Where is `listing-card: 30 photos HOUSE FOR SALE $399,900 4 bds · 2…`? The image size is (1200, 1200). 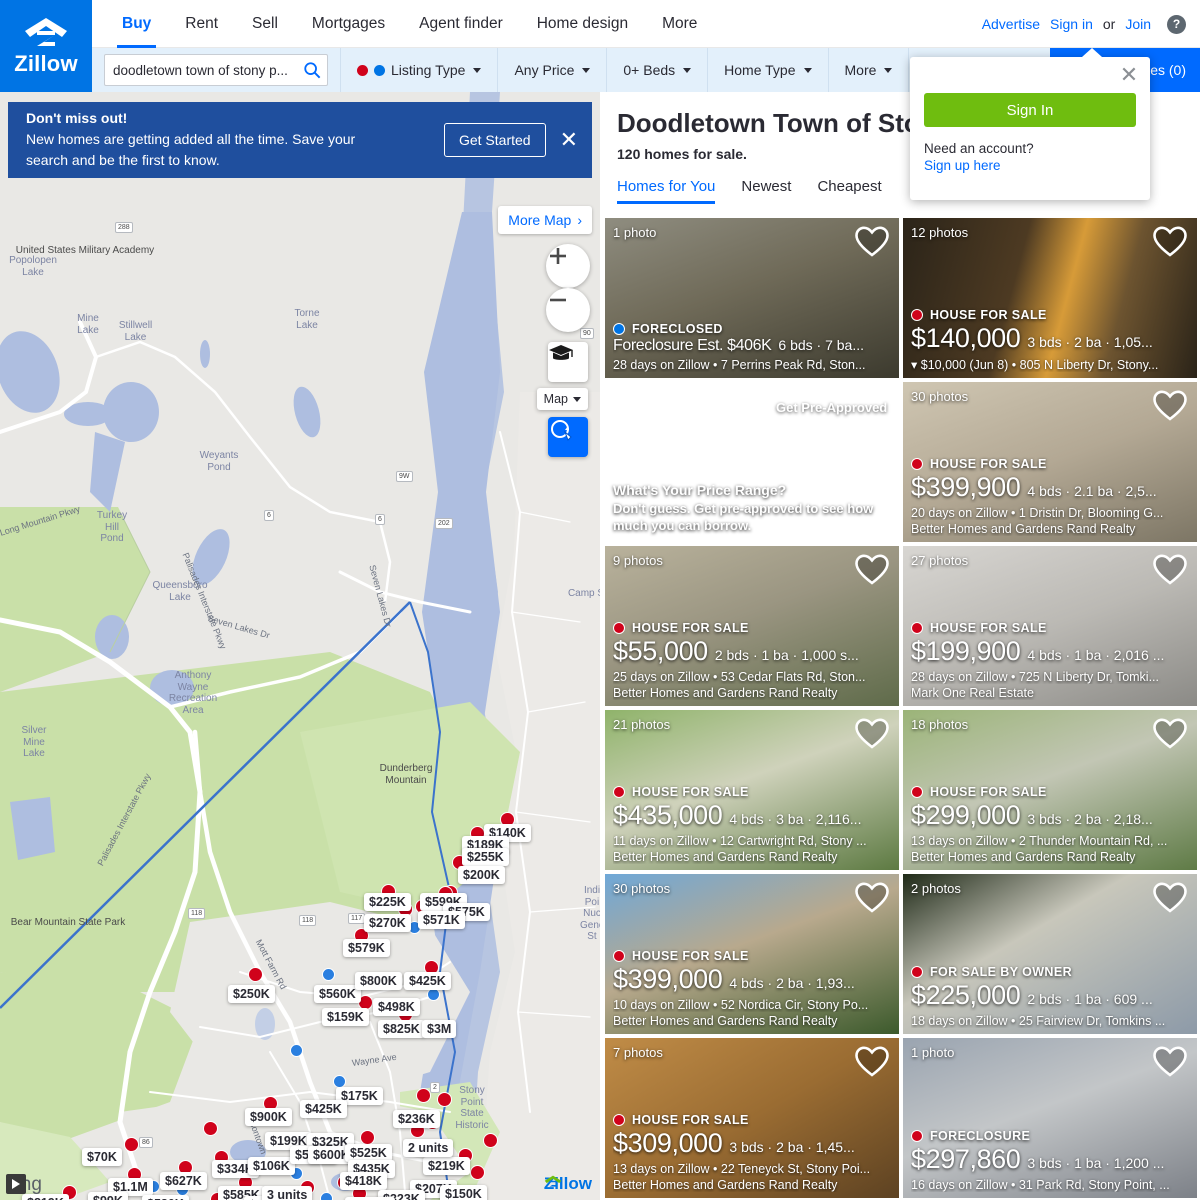 listing-card: 30 photos HOUSE FOR SALE $399,900 4 bds · 2… is located at coordinates (1050, 462).